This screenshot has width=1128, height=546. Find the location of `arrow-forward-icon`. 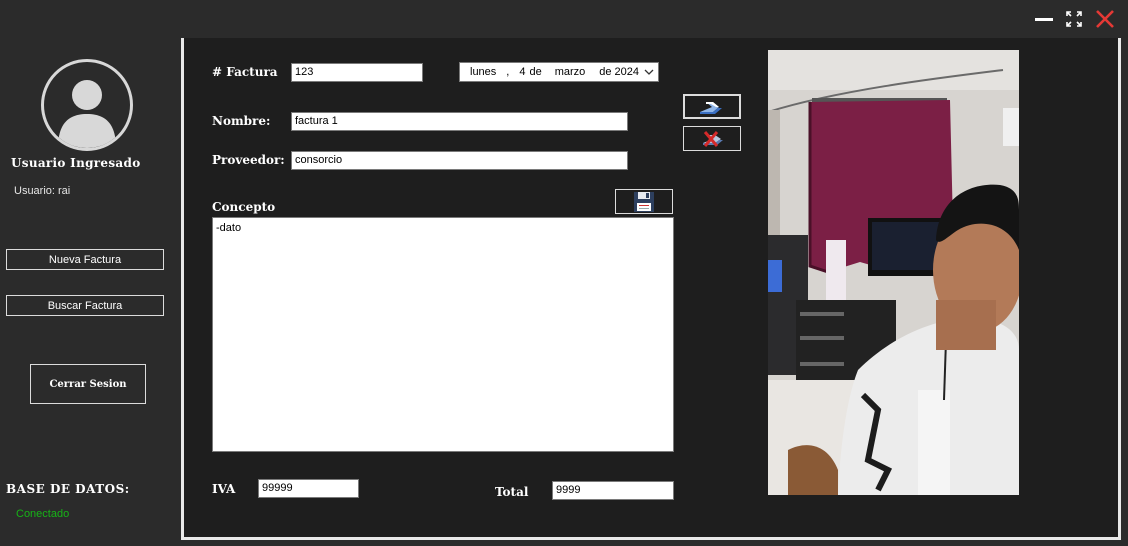

arrow-forward-icon is located at coordinates (711, 107).